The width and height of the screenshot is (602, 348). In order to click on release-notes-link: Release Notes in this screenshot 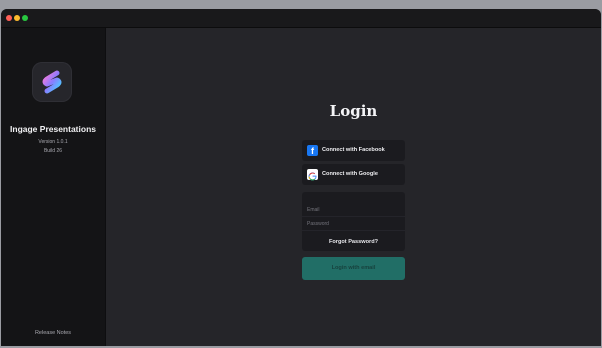, I will do `click(53, 333)`.